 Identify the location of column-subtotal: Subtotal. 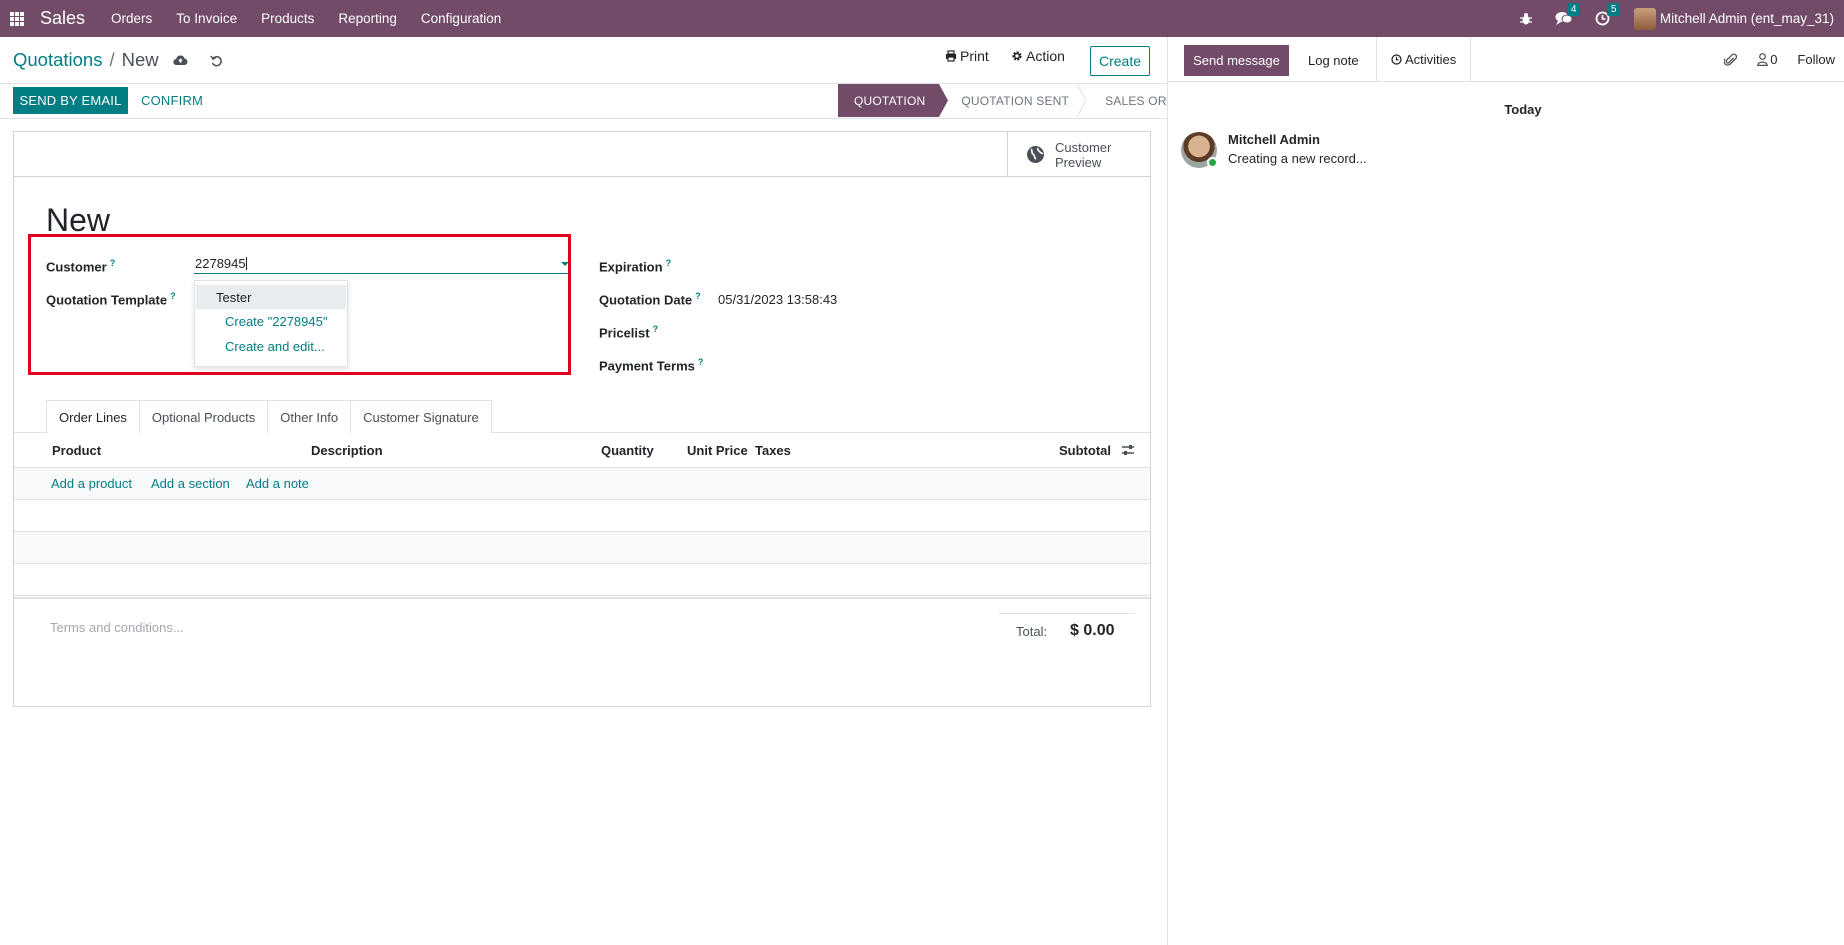
(1085, 450).